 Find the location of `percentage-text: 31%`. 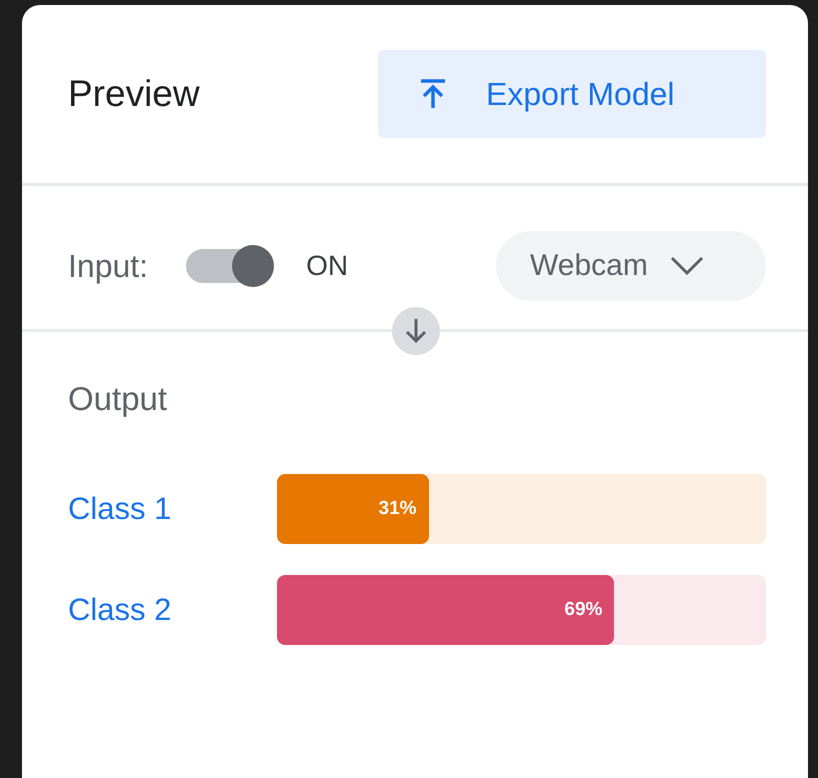

percentage-text: 31% is located at coordinates (398, 509).